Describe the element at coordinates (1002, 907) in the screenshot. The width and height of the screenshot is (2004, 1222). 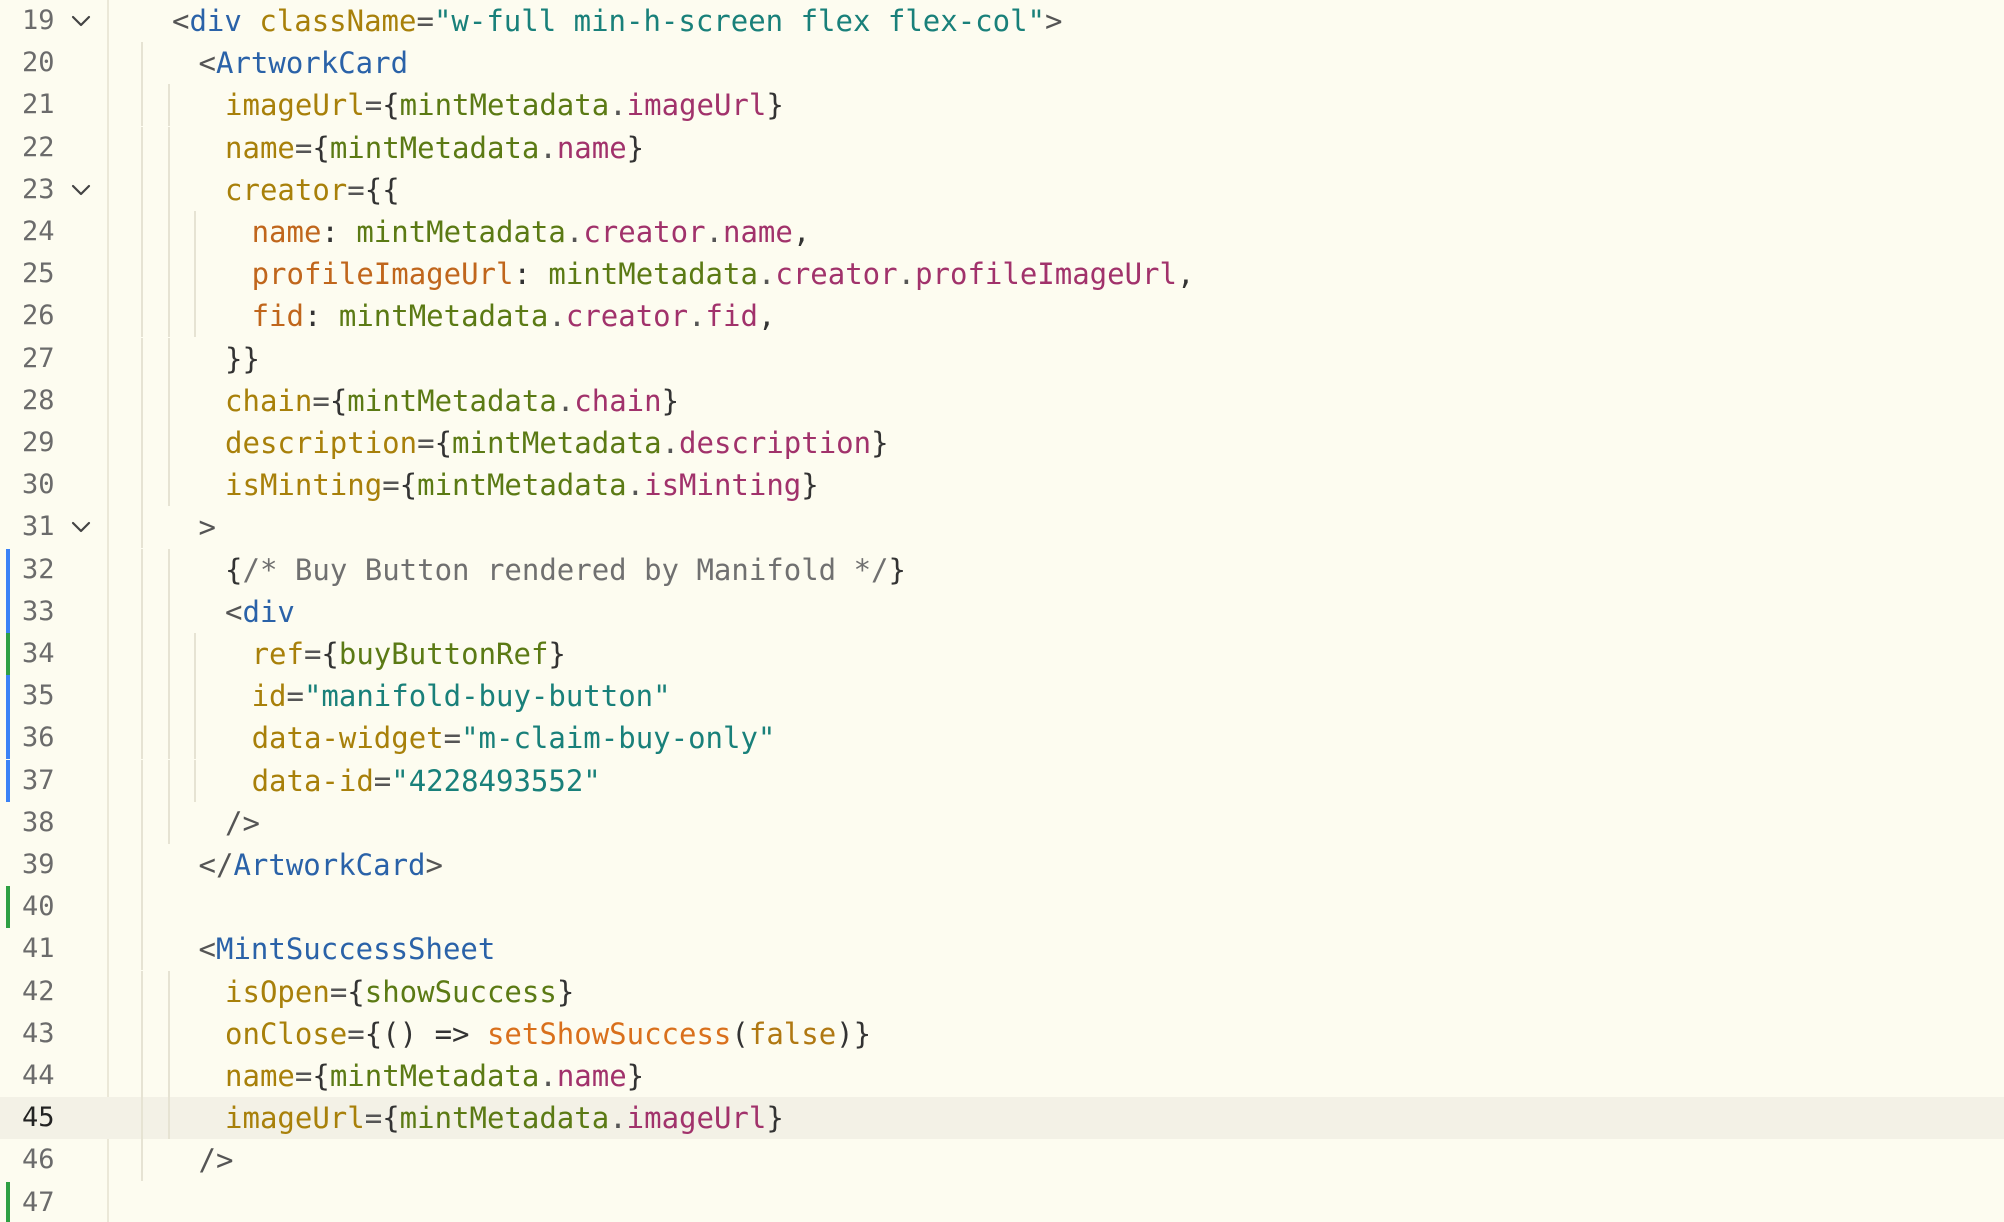
I see `code-line: 40` at that location.